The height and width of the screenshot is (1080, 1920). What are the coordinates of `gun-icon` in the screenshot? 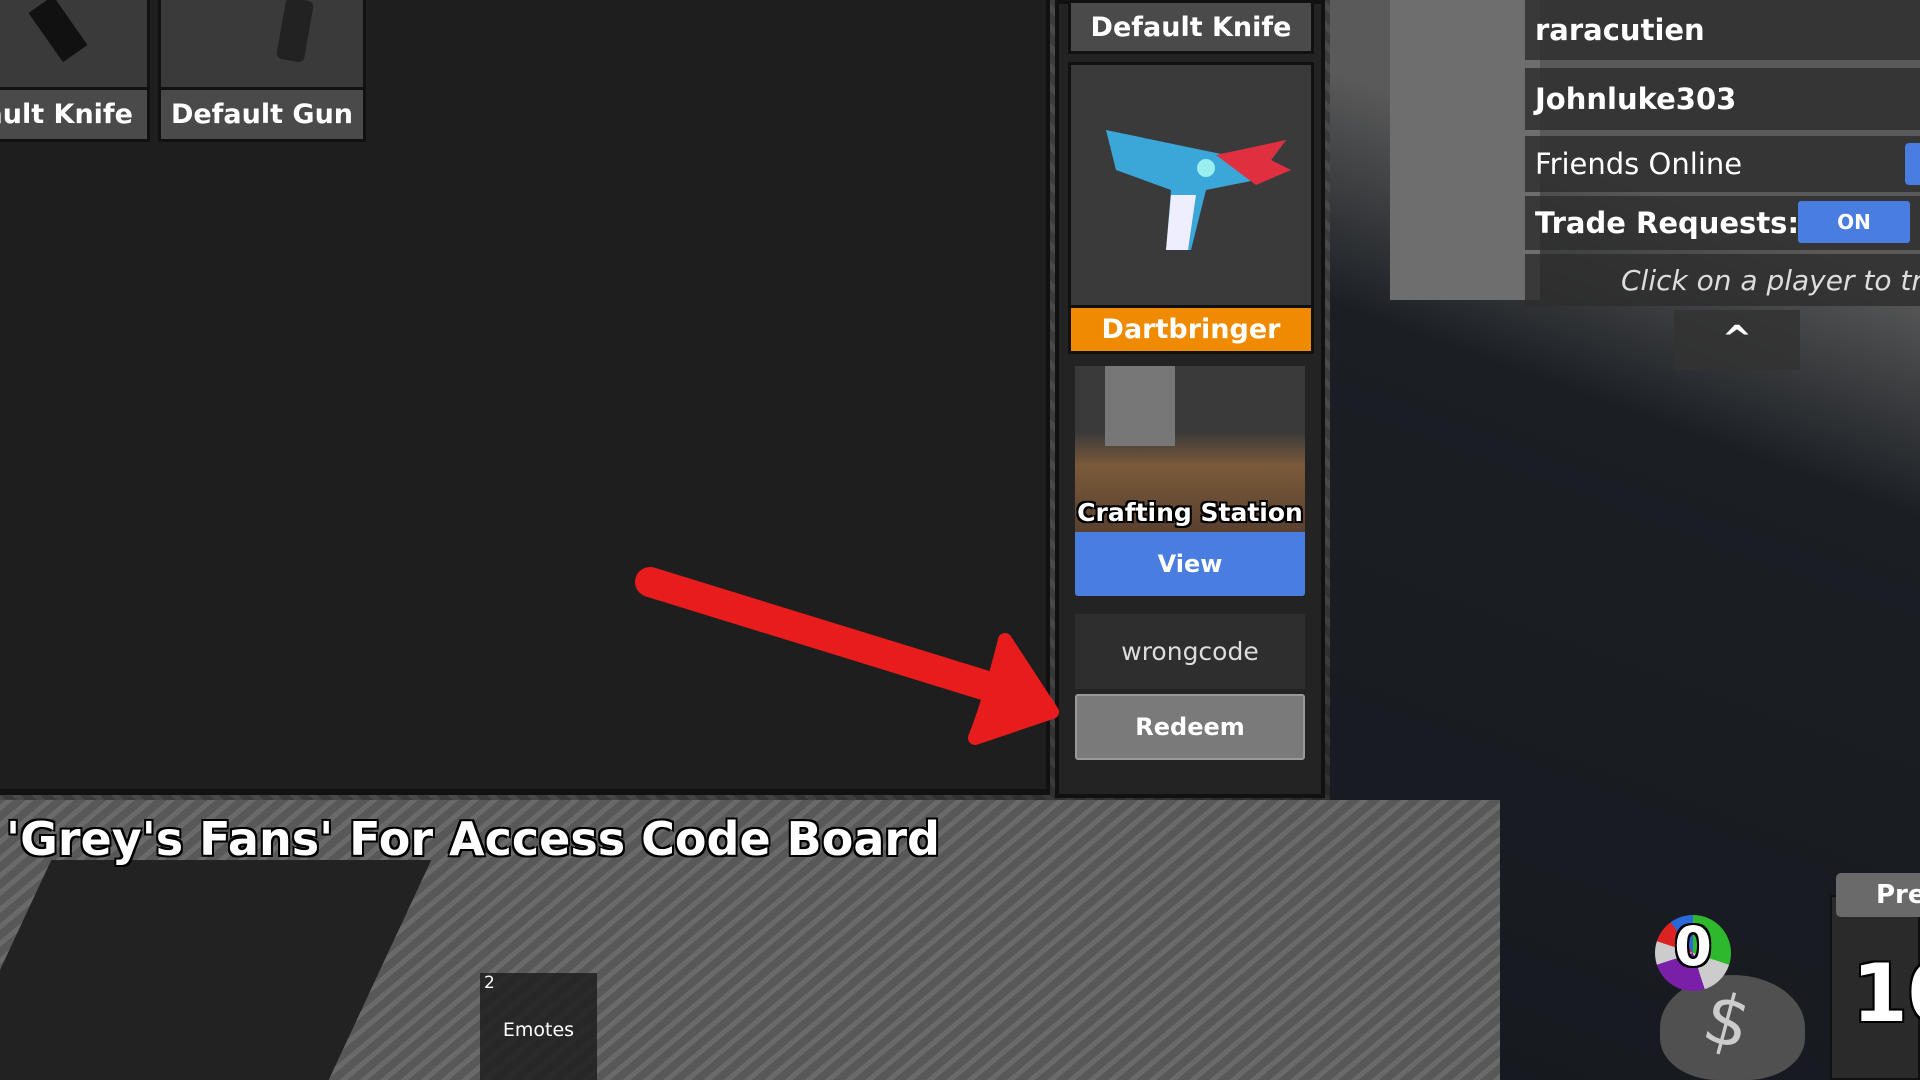 It's located at (295, 31).